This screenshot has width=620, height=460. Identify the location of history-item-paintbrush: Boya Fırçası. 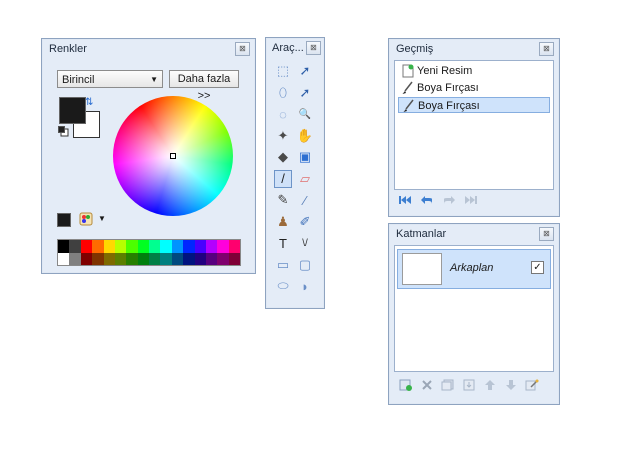
(474, 88).